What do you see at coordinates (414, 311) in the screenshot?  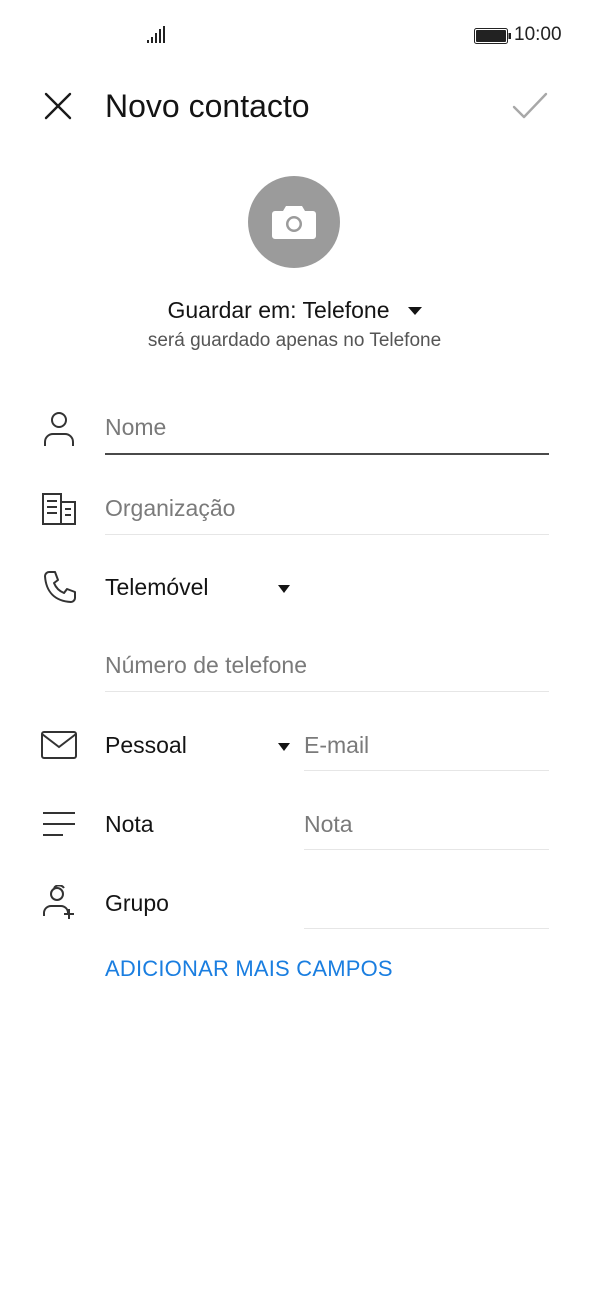 I see `dropdown-arrow-icon` at bounding box center [414, 311].